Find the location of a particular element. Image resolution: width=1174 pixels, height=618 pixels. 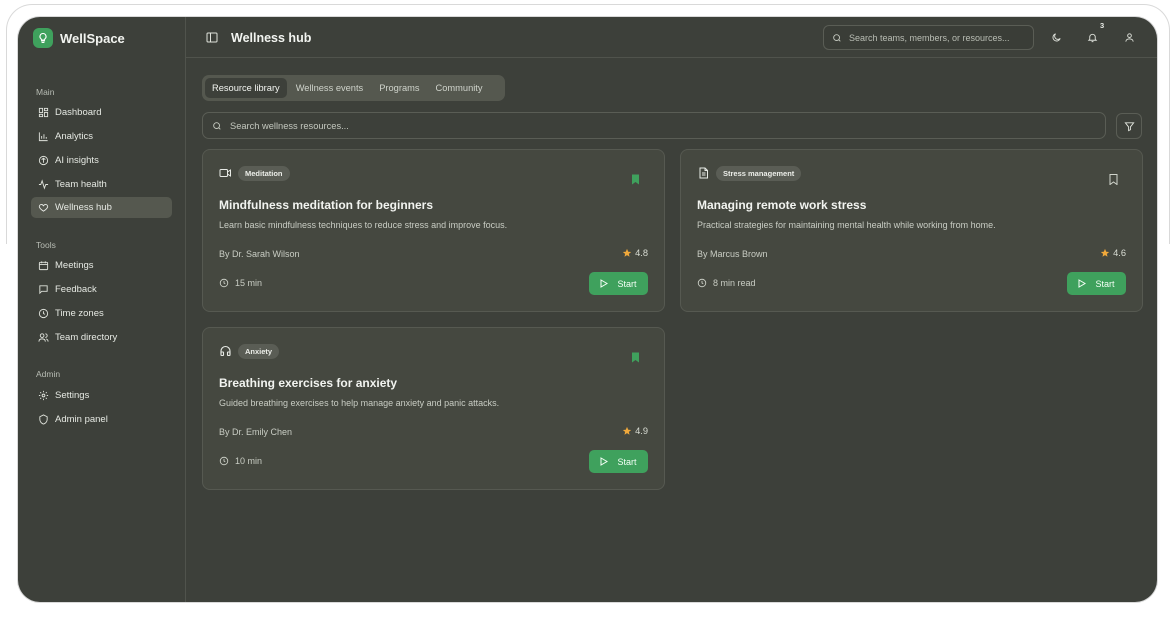

sidebar-item-label: Analytics is located at coordinates (74, 136).